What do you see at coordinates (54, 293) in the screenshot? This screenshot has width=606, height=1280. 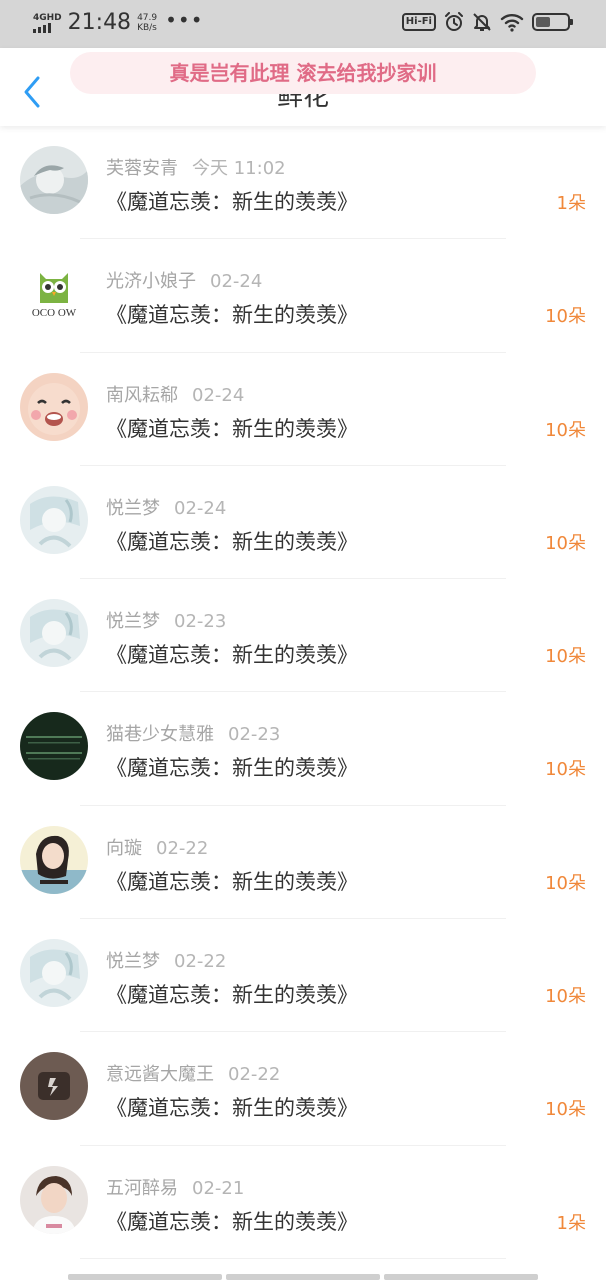 I see `owl-logo-avatar: OCO OW` at bounding box center [54, 293].